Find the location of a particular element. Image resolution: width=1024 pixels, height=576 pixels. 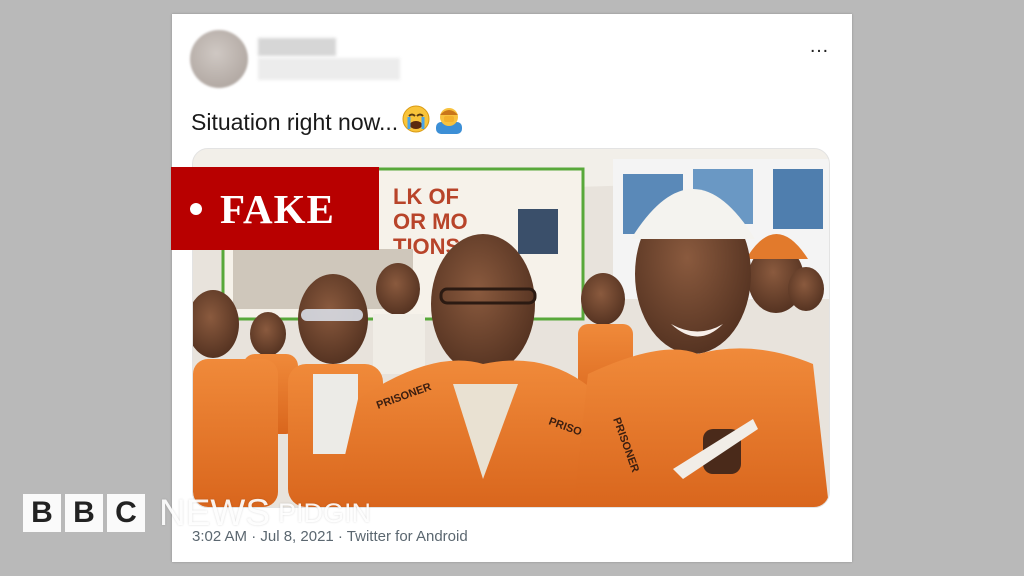

bbc-logo-block-b1: B is located at coordinates (42, 513).